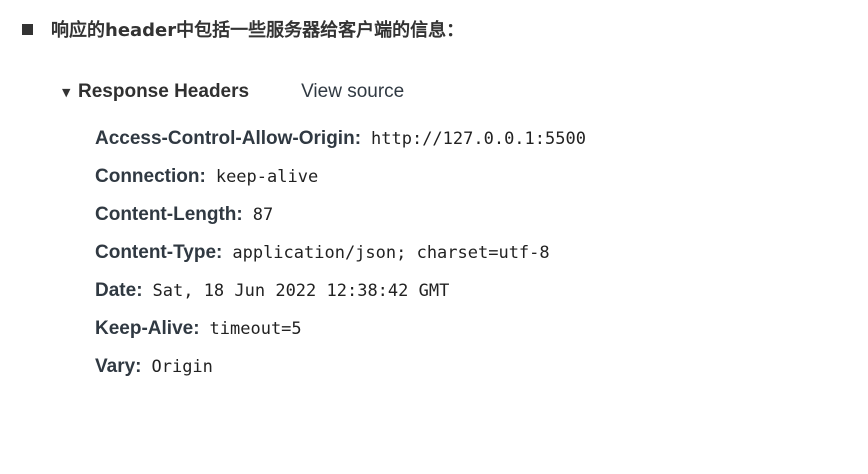 The height and width of the screenshot is (474, 868). What do you see at coordinates (352, 92) in the screenshot?
I see `view-source-link: View source` at bounding box center [352, 92].